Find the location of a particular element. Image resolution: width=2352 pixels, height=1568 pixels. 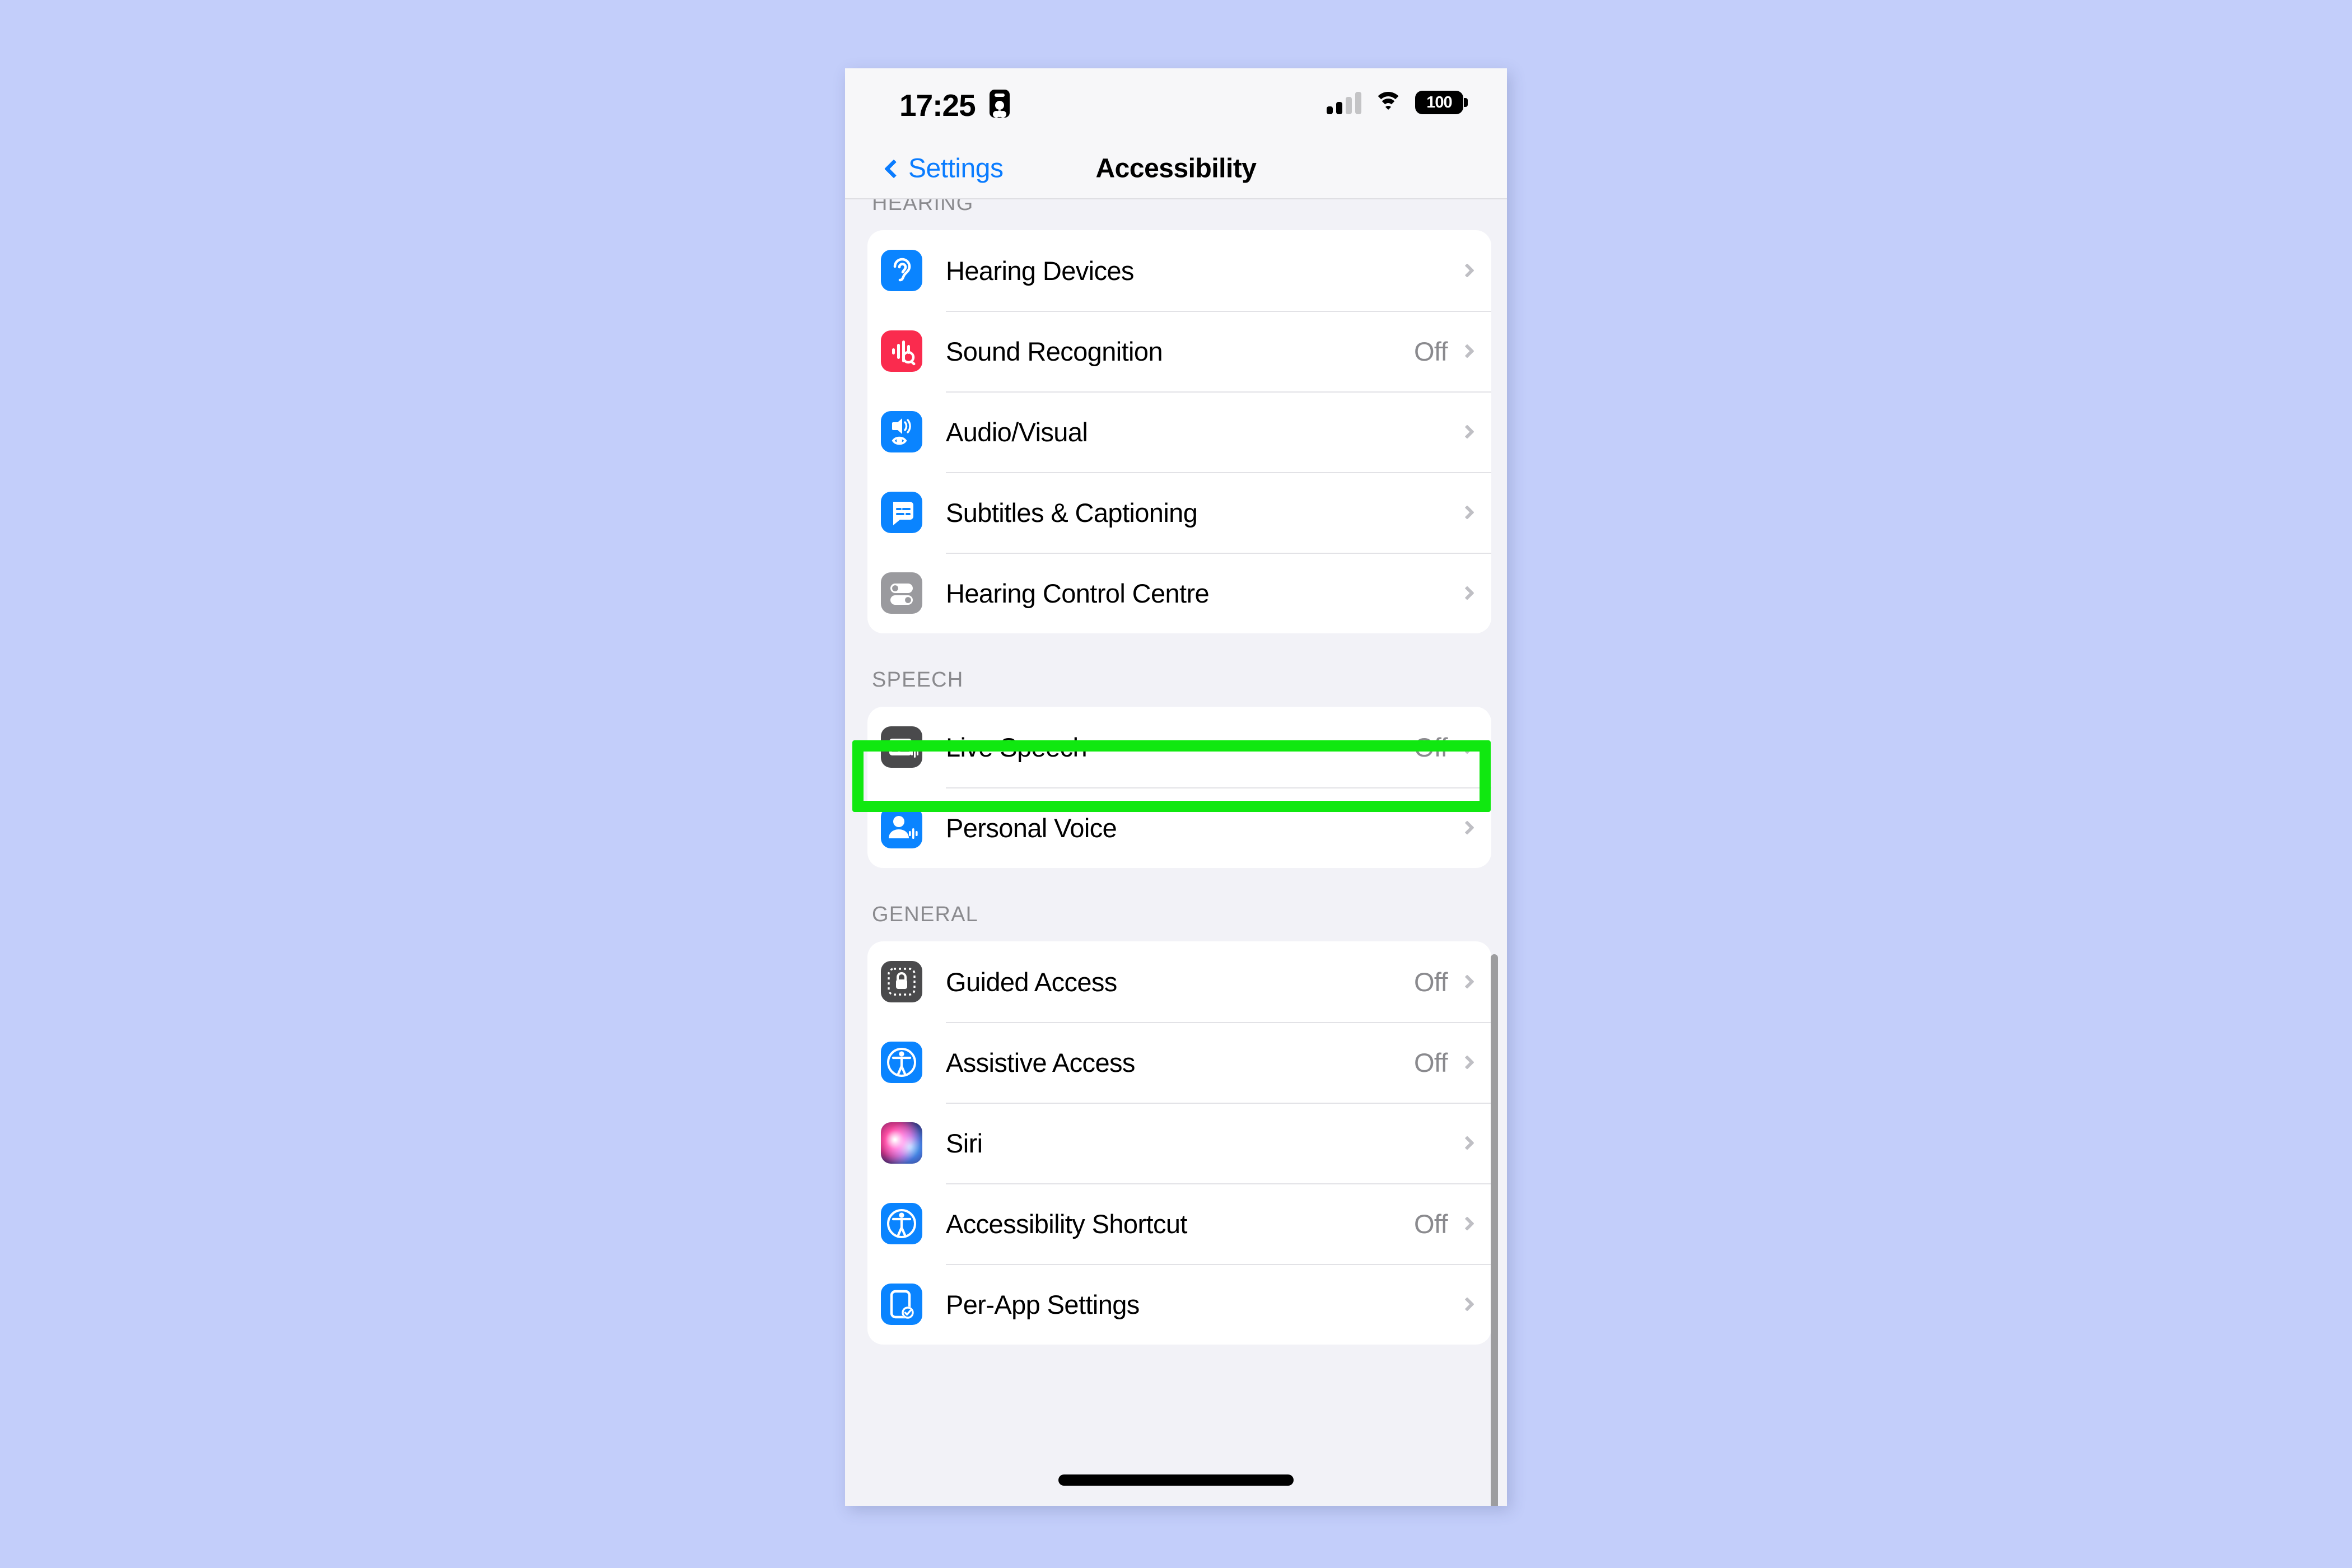

home-indicator is located at coordinates (1176, 1480).